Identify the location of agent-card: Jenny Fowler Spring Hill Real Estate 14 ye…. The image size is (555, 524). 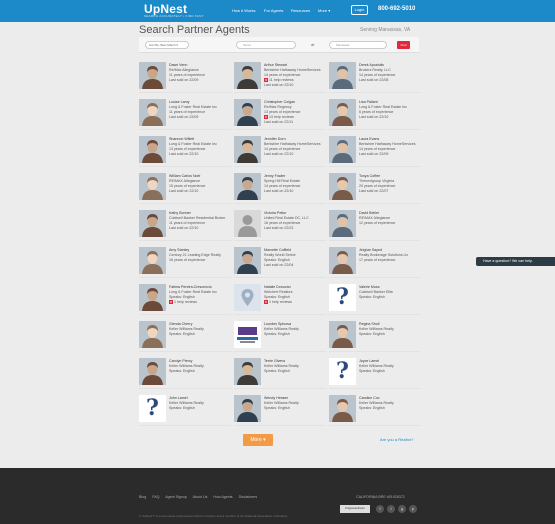
(280, 187).